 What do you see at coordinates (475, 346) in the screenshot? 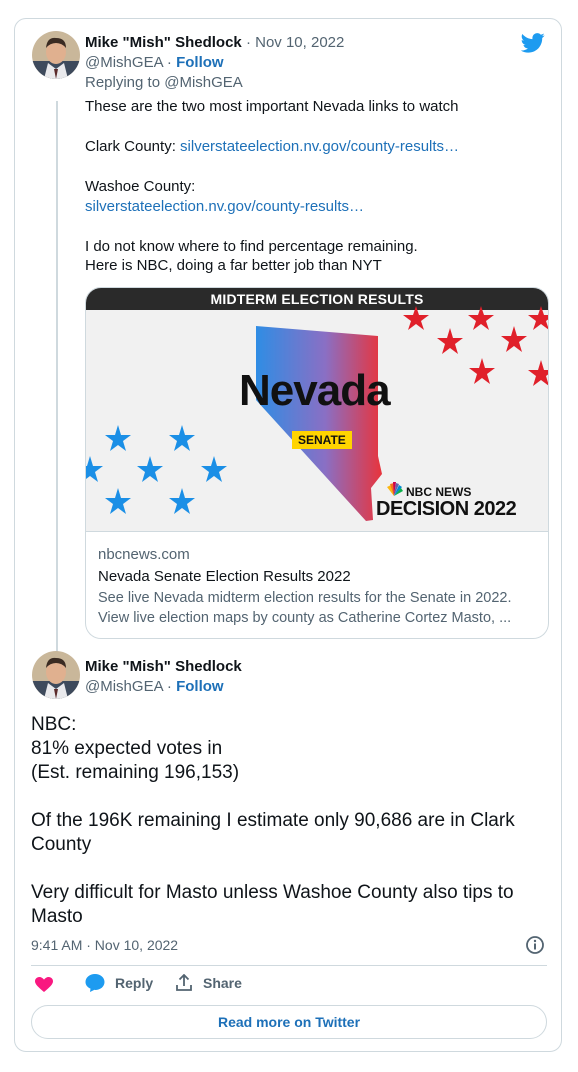
I see `red-stars-icon` at bounding box center [475, 346].